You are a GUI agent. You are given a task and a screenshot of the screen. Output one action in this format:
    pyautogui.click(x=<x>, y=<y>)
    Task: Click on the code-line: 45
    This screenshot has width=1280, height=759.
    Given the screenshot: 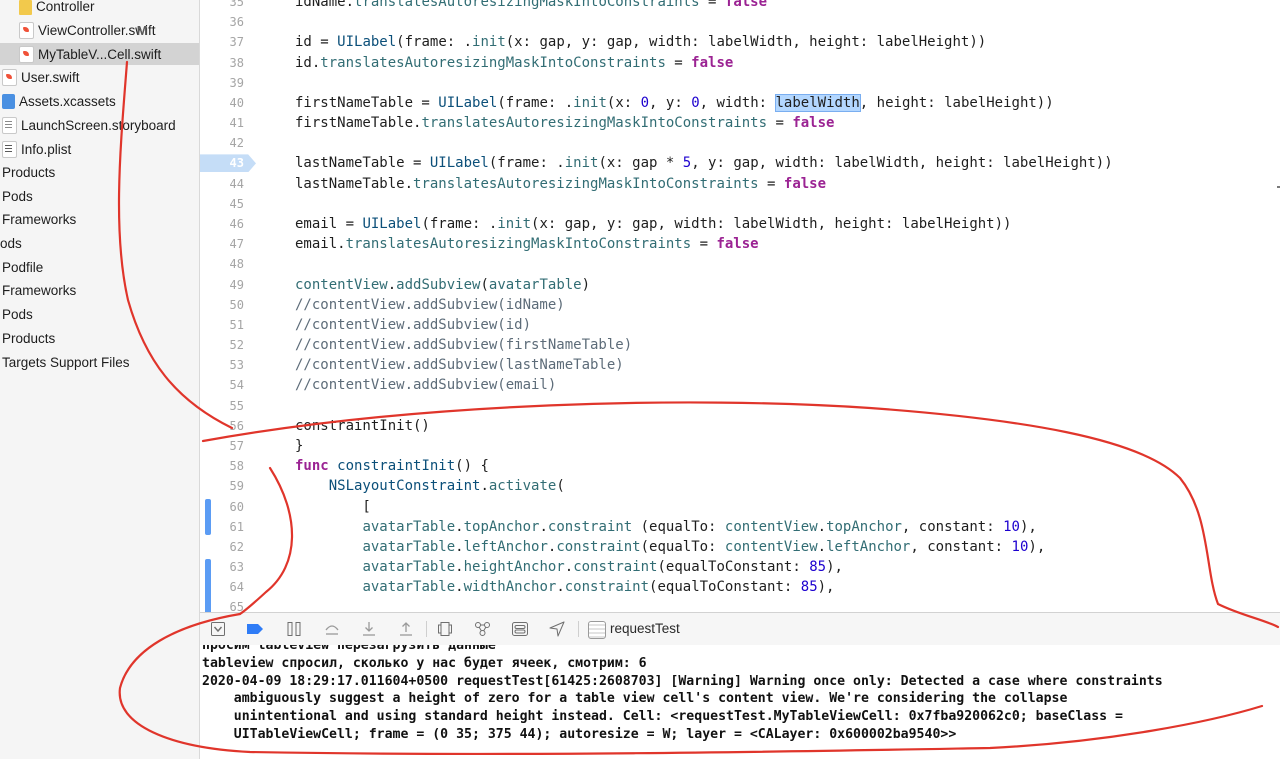 What is the action you would take?
    pyautogui.click(x=740, y=204)
    